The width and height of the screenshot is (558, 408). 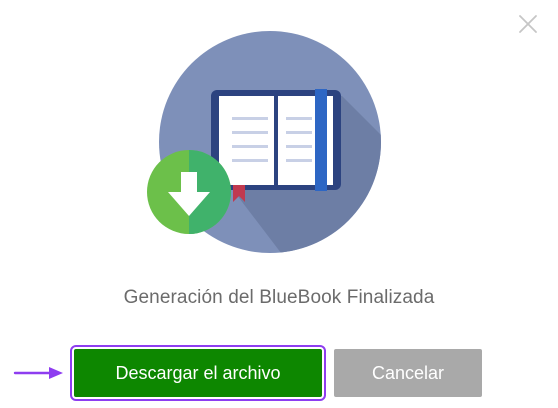 I want to click on close-icon, so click(x=528, y=24).